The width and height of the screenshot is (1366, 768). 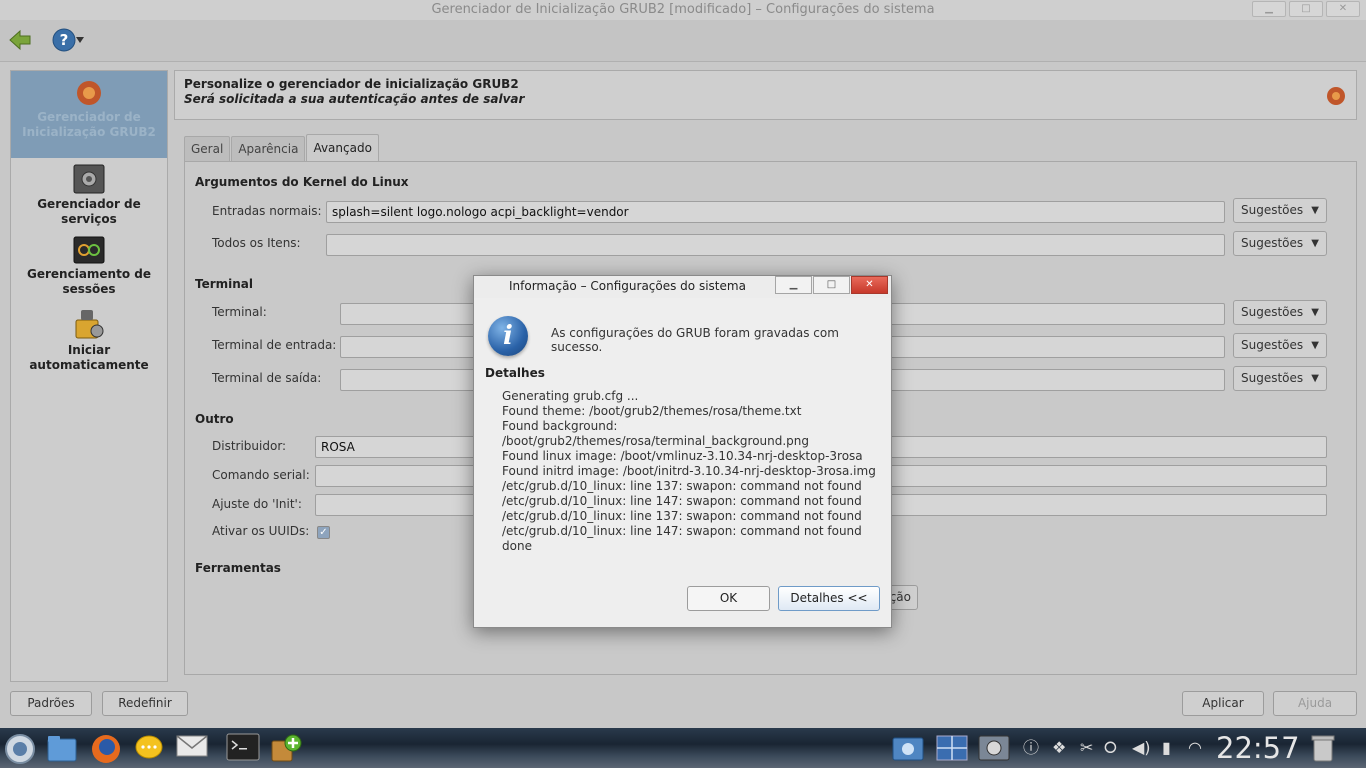 I want to click on screenshot-tool-icon, so click(x=908, y=748).